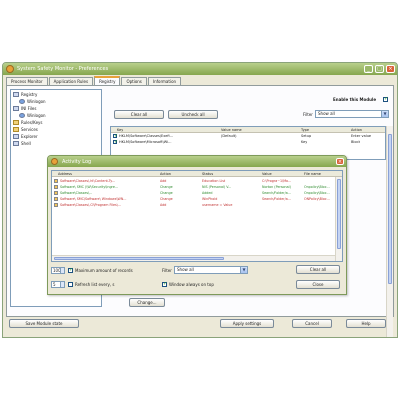 Image resolution: width=400 pixels, height=400 pixels. I want to click on cell-status: WinPhold, so click(210, 199).